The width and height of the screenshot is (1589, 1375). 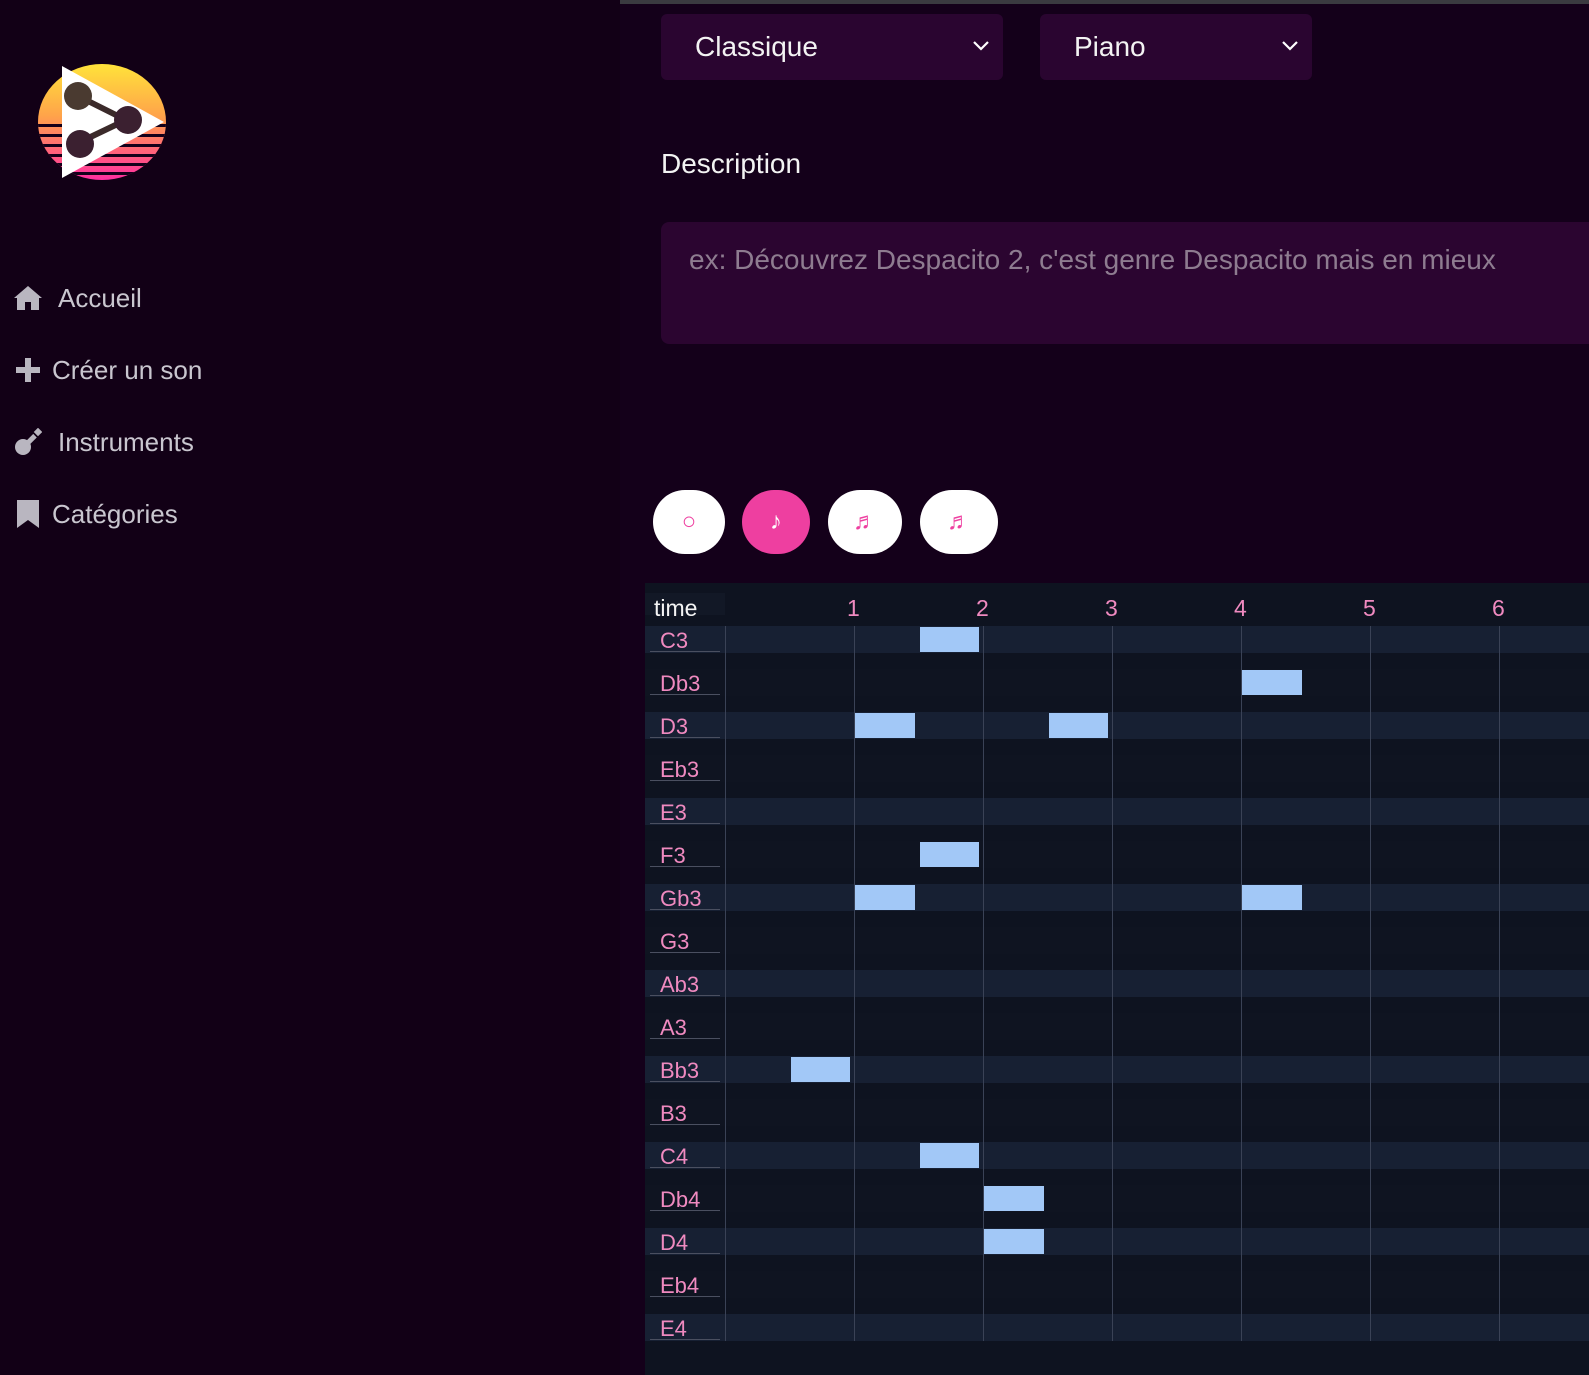 I want to click on note-block-f3, so click(x=949, y=854).